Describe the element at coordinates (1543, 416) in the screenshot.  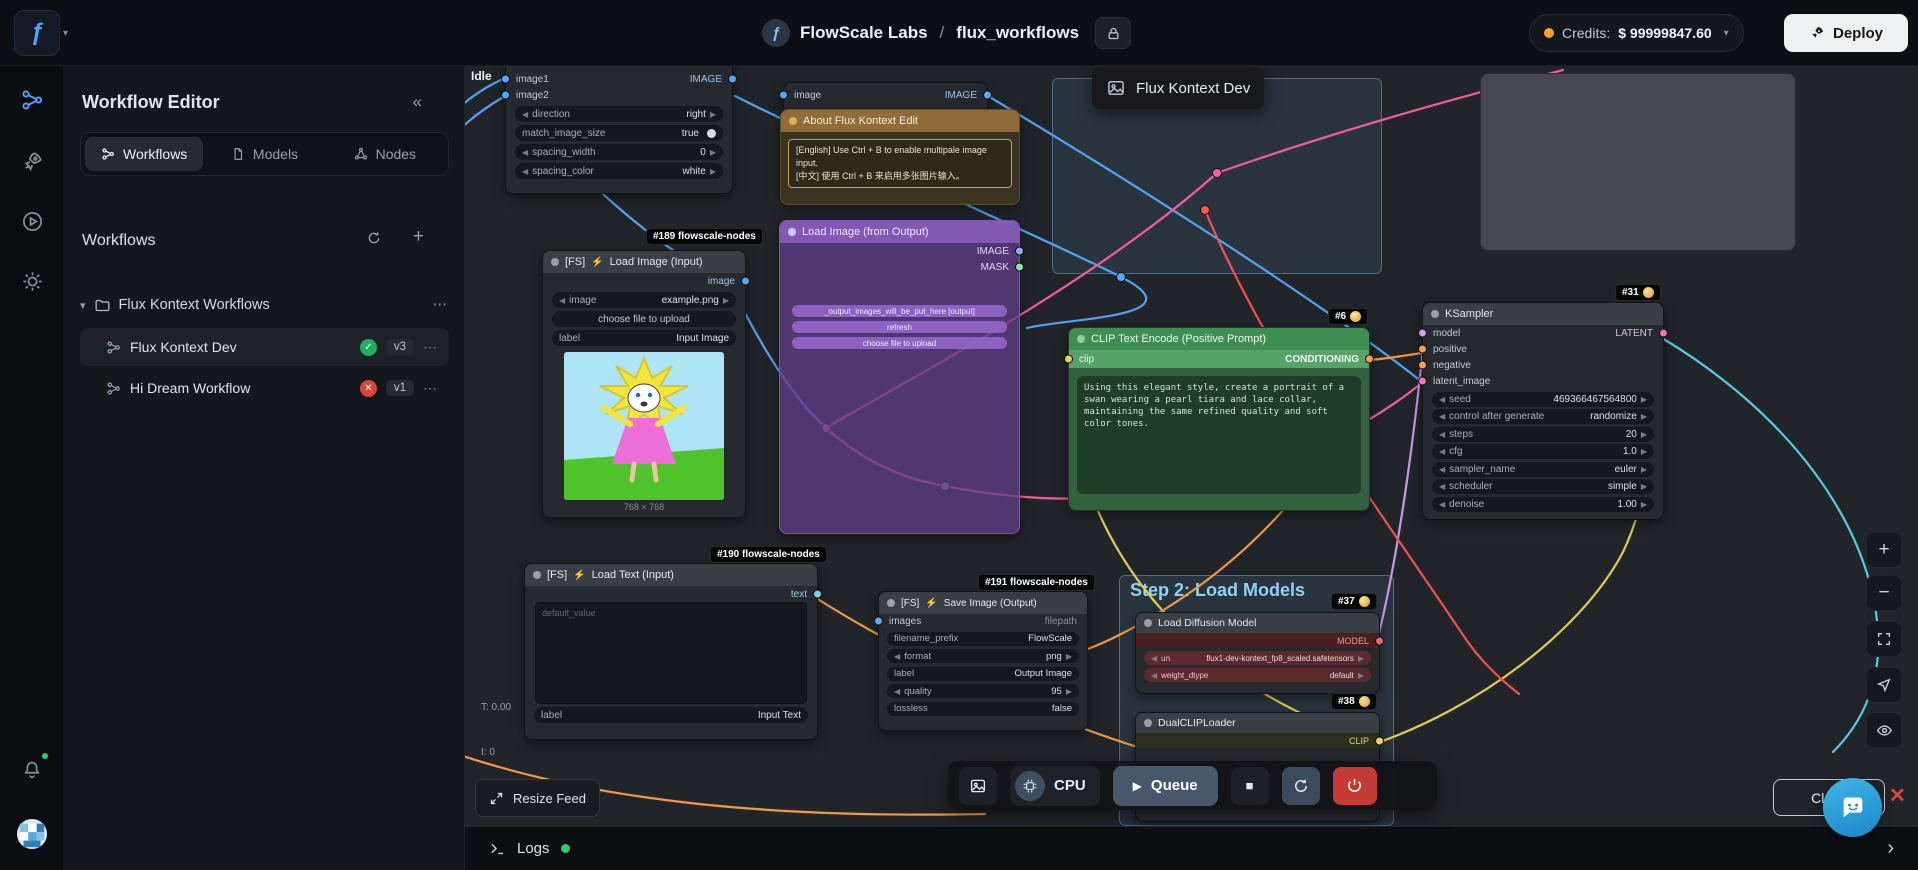
I see `widget-control-after-generate: ◀ control after generate randomize ▶` at that location.